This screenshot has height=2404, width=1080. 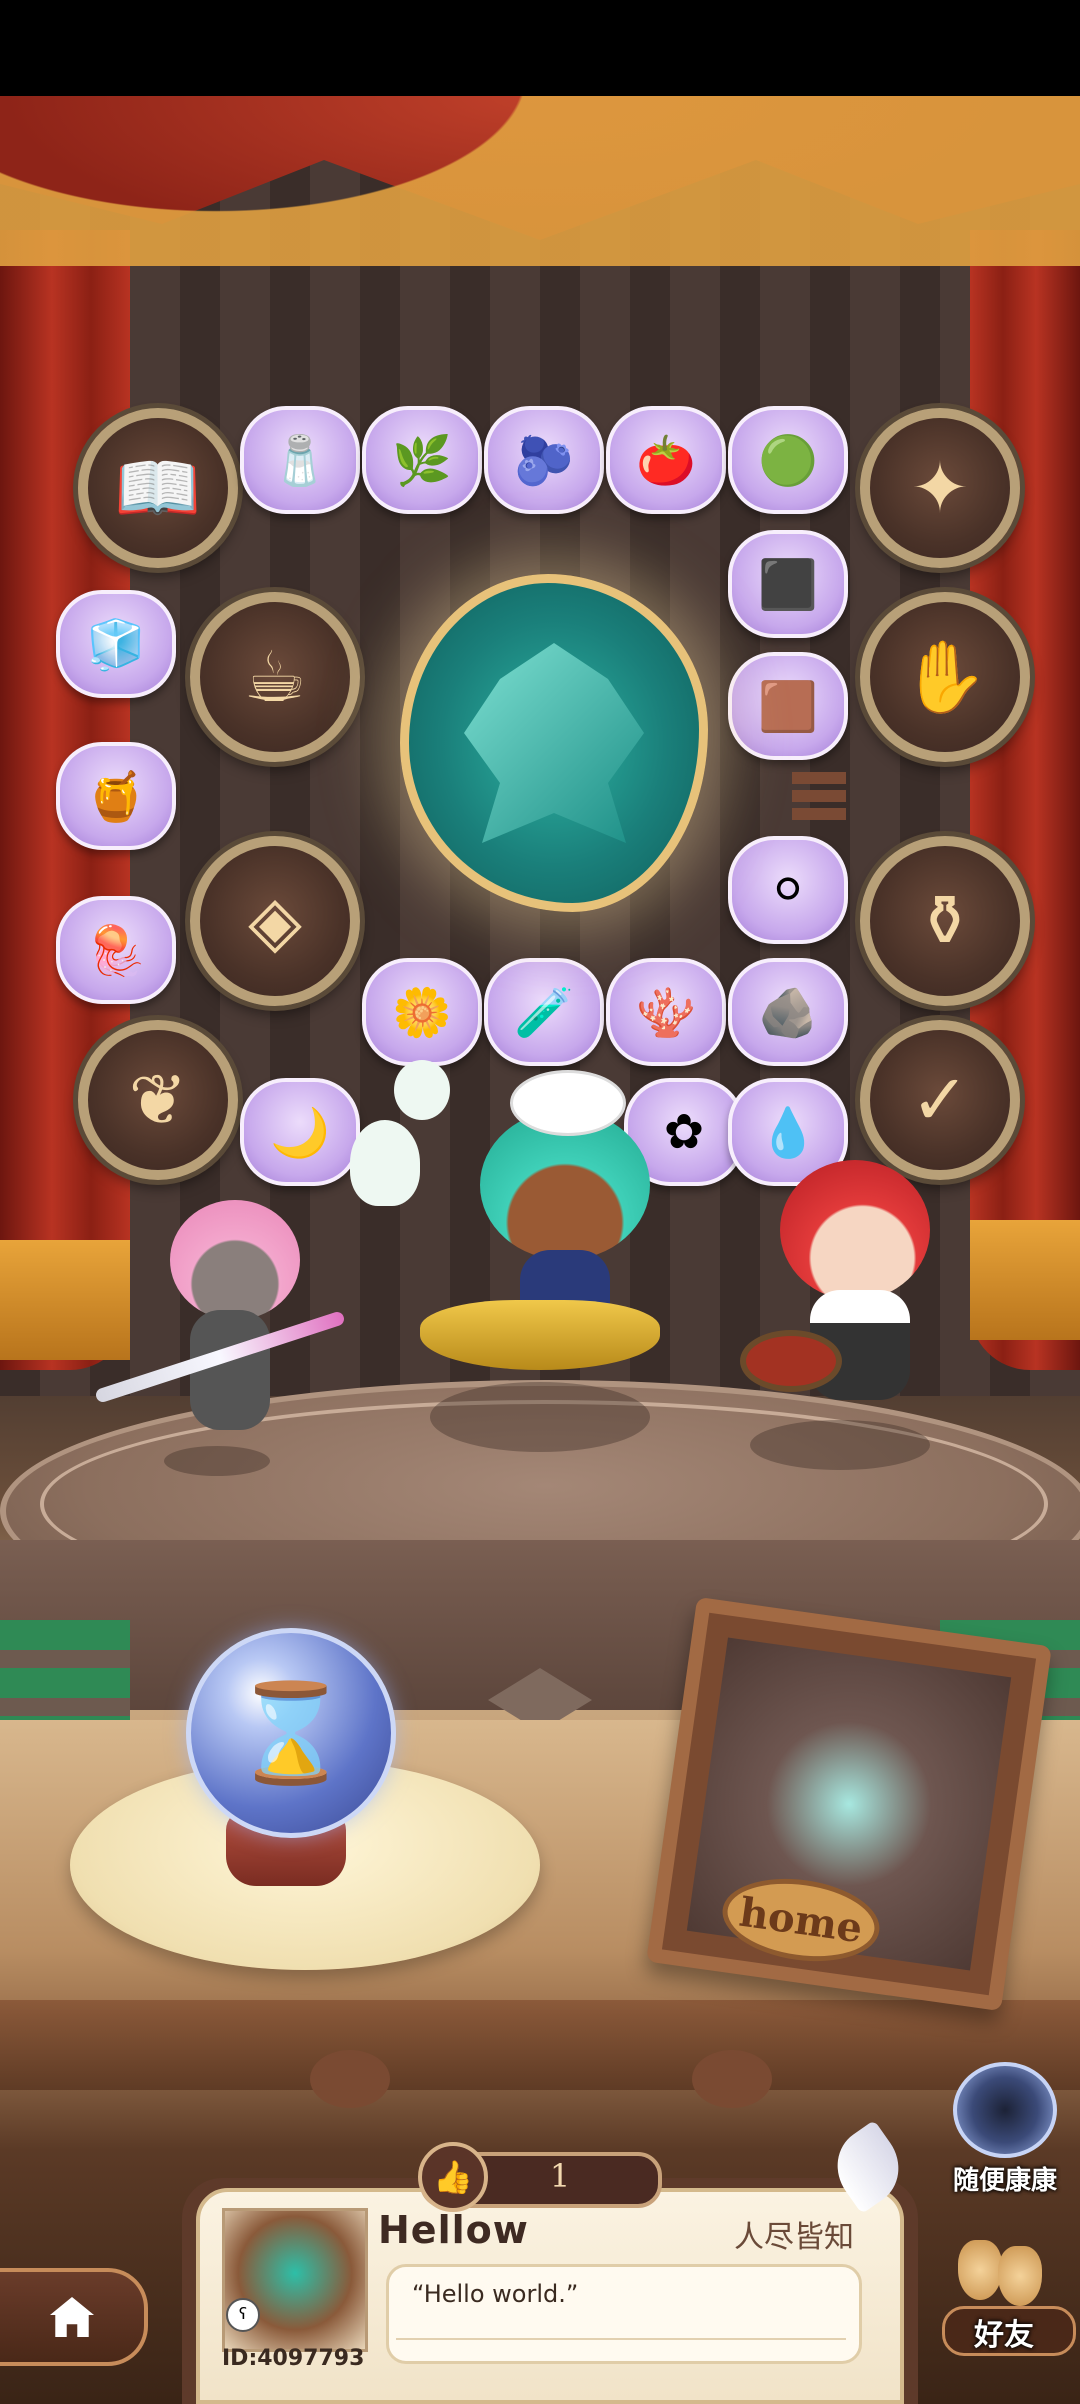 I want to click on pearl-chip-icon: ⚪, so click(x=788, y=890).